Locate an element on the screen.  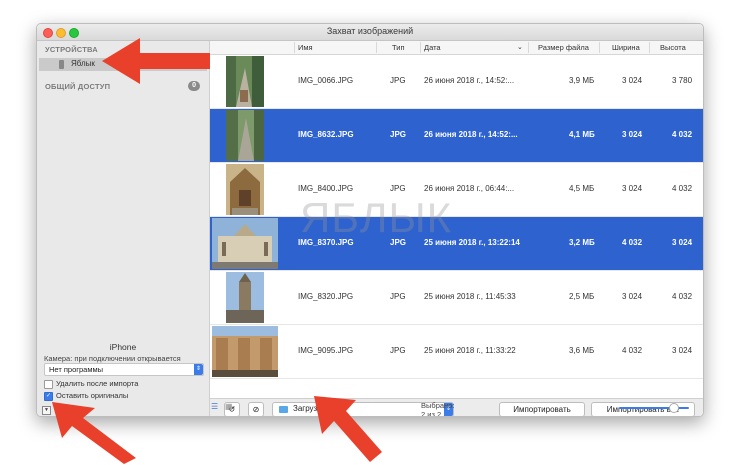
file-height: 3 780 is located at coordinates (682, 80).